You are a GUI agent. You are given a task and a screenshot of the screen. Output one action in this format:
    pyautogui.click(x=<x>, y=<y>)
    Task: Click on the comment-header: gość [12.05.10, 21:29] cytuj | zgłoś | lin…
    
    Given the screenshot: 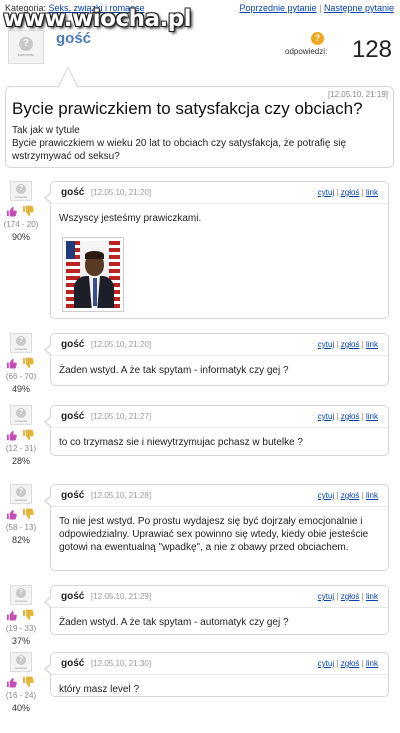 What is the action you would take?
    pyautogui.click(x=219, y=597)
    